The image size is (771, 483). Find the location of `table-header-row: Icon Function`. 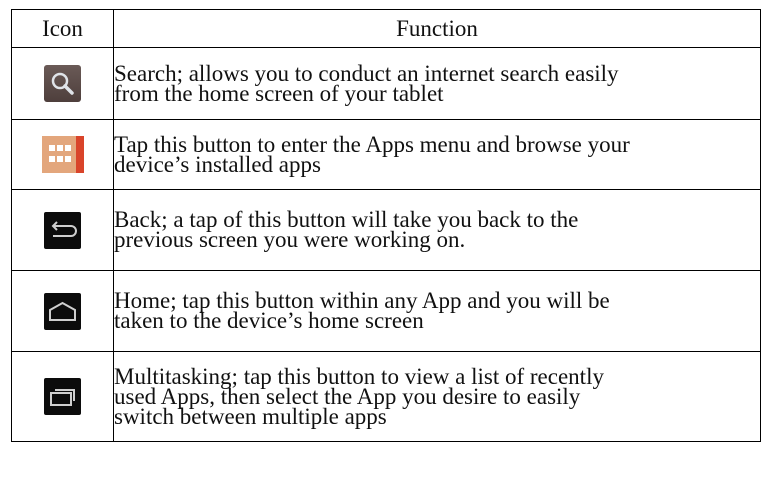

table-header-row: Icon Function is located at coordinates (386, 28).